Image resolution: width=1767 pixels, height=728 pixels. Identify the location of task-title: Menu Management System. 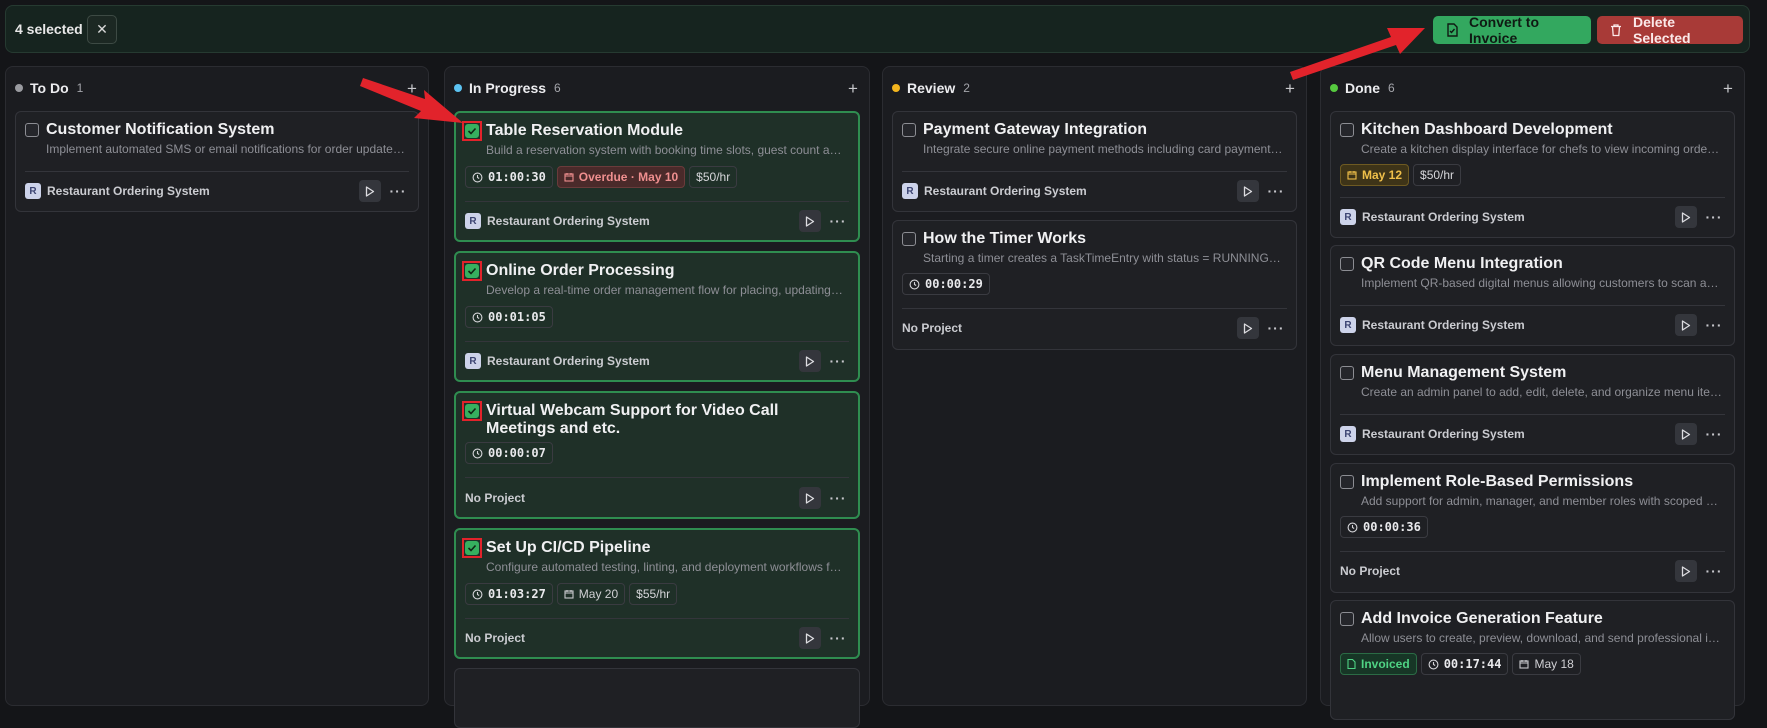
(1464, 372).